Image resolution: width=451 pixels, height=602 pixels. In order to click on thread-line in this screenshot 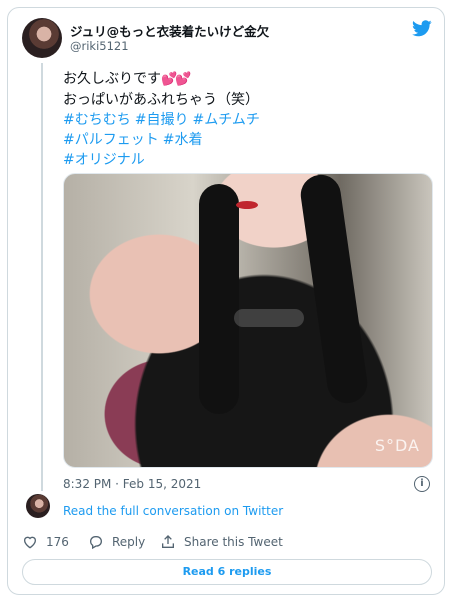, I will do `click(42, 277)`.